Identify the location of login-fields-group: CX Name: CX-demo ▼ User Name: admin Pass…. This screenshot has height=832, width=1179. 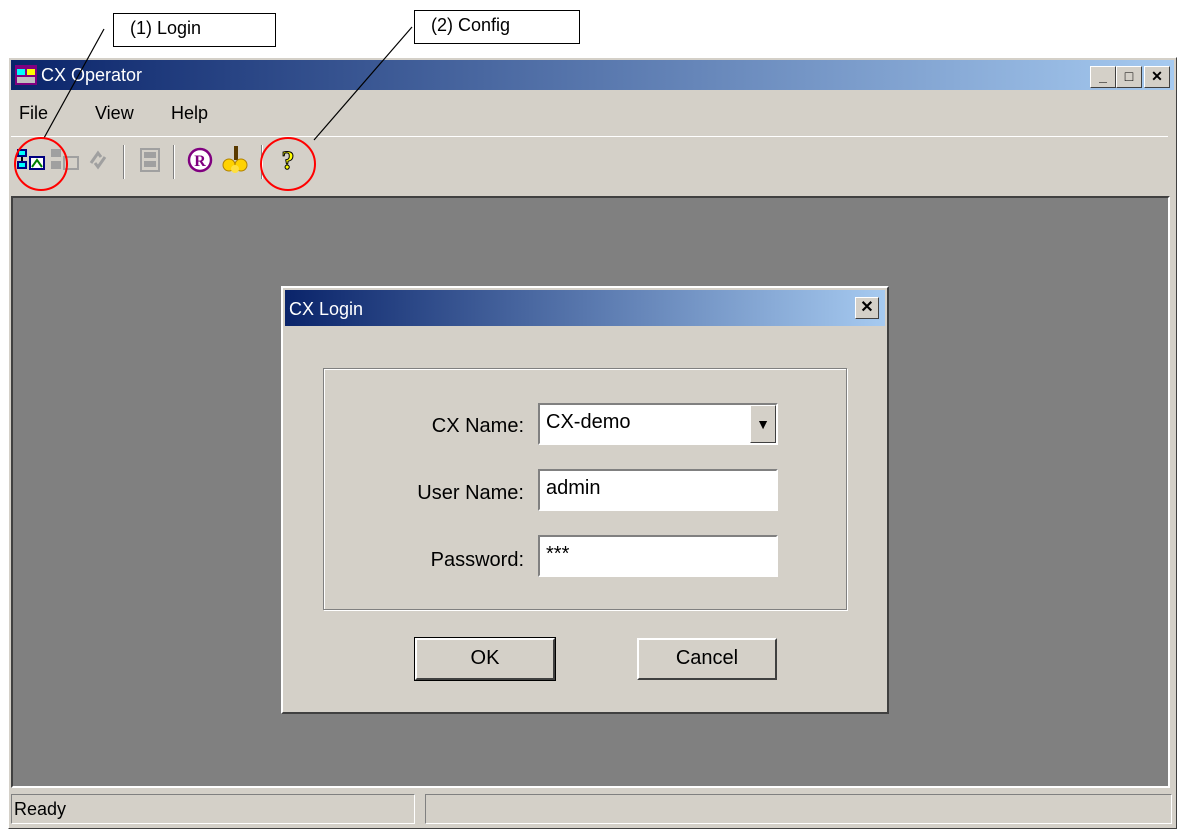
(585, 489).